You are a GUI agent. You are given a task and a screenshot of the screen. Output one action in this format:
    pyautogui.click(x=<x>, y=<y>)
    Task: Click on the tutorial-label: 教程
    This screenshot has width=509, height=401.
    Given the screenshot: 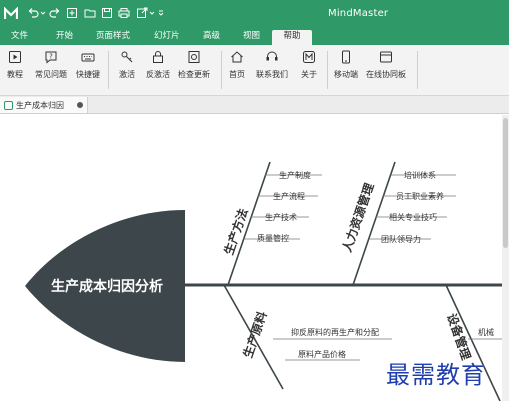 What is the action you would take?
    pyautogui.click(x=15, y=74)
    